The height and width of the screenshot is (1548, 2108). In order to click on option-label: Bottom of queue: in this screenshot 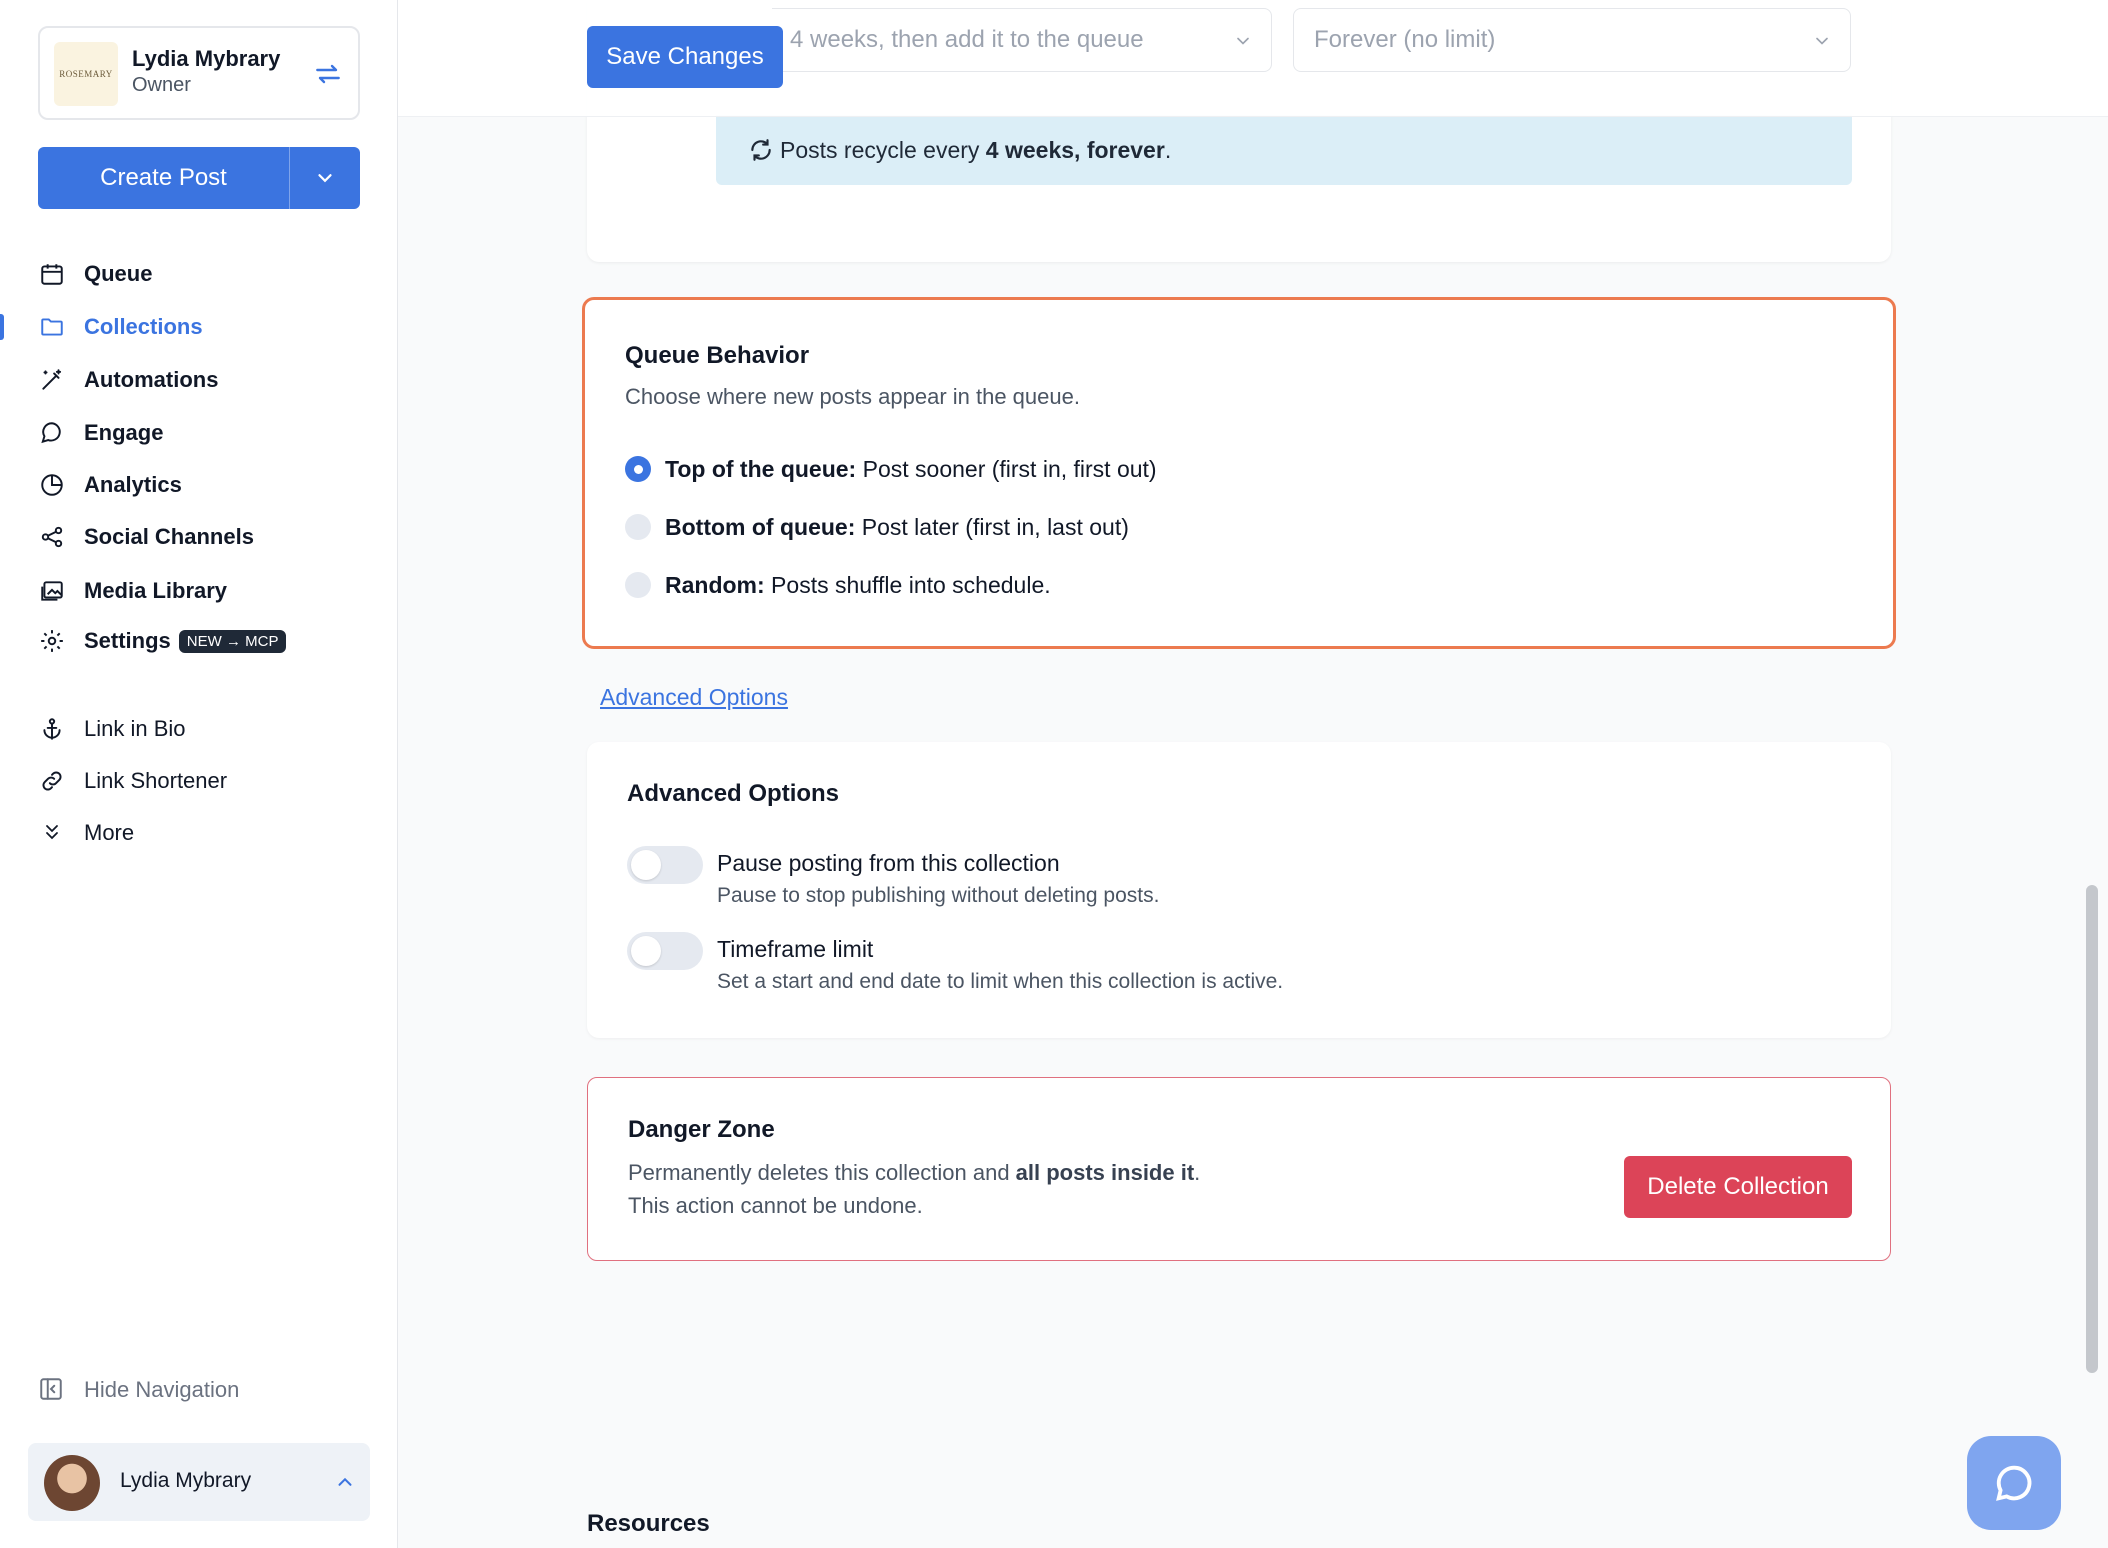, I will do `click(760, 526)`.